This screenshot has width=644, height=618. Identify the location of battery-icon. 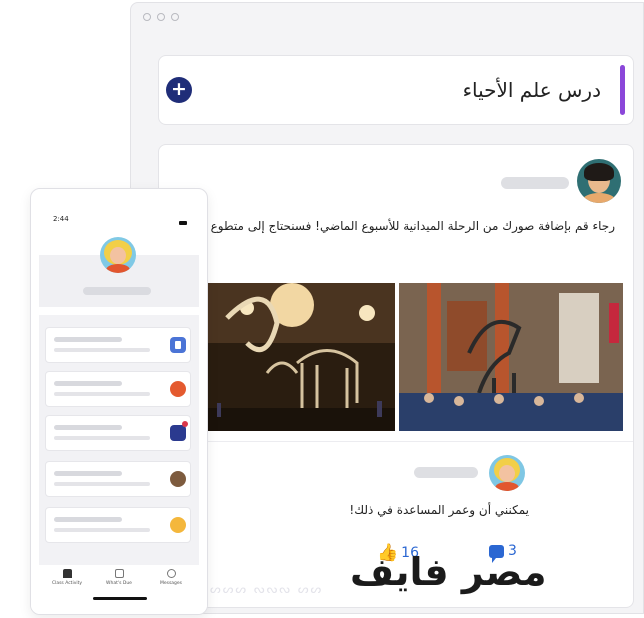
(183, 223).